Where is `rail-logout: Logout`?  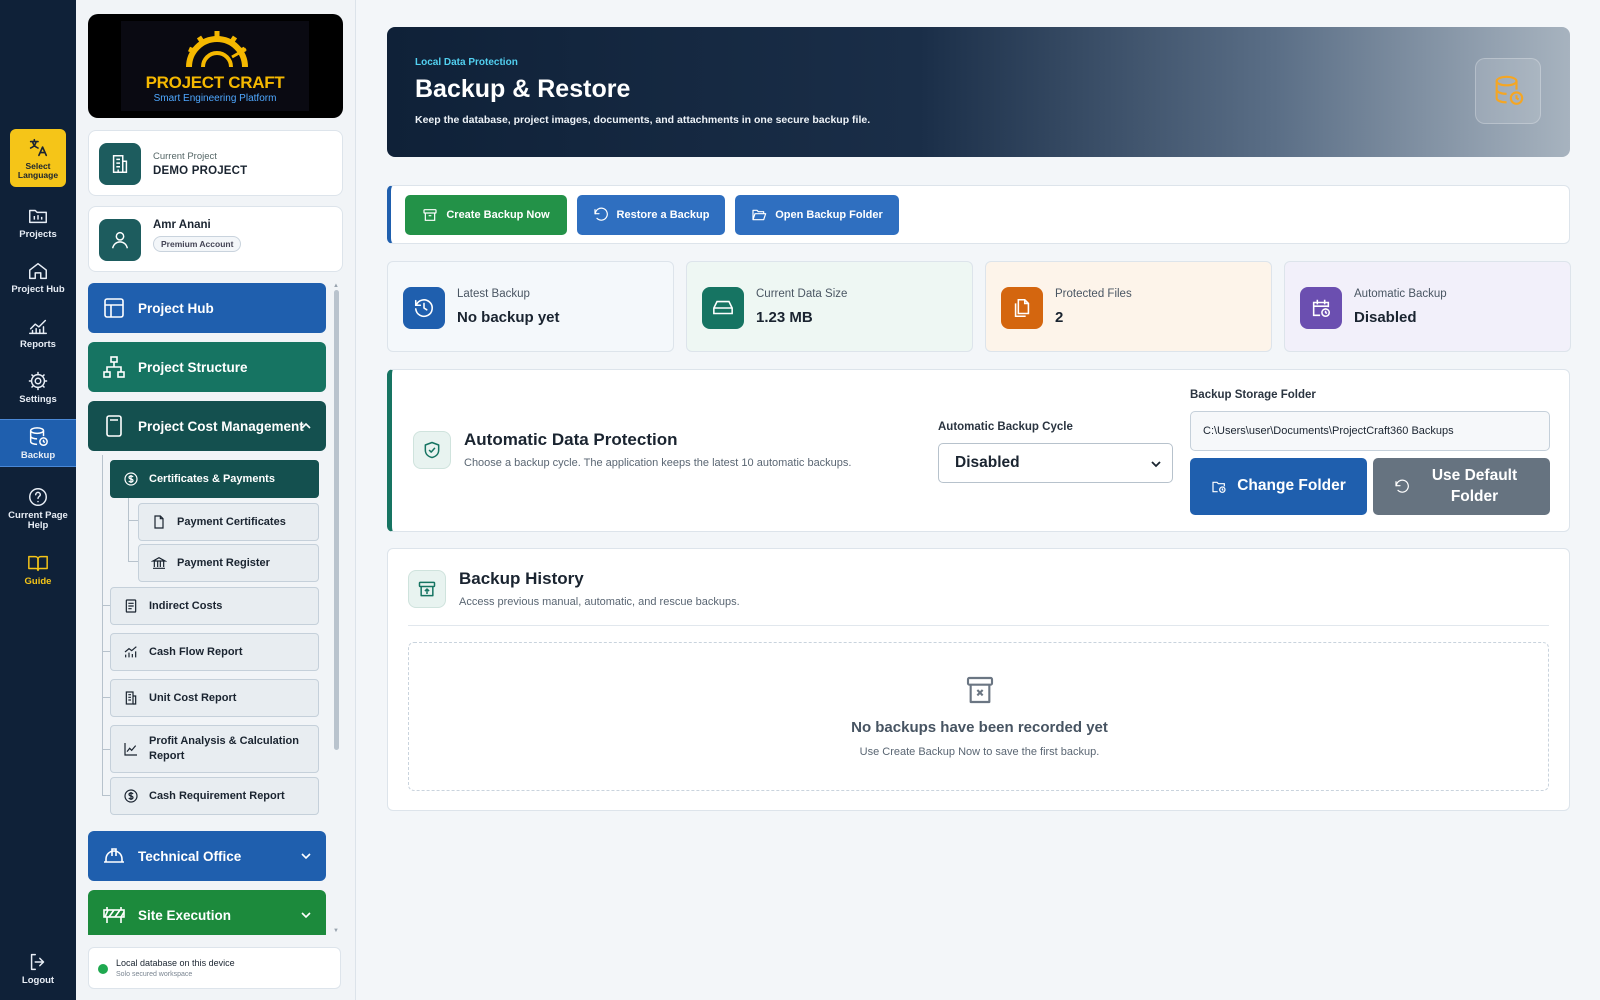 rail-logout: Logout is located at coordinates (38, 968).